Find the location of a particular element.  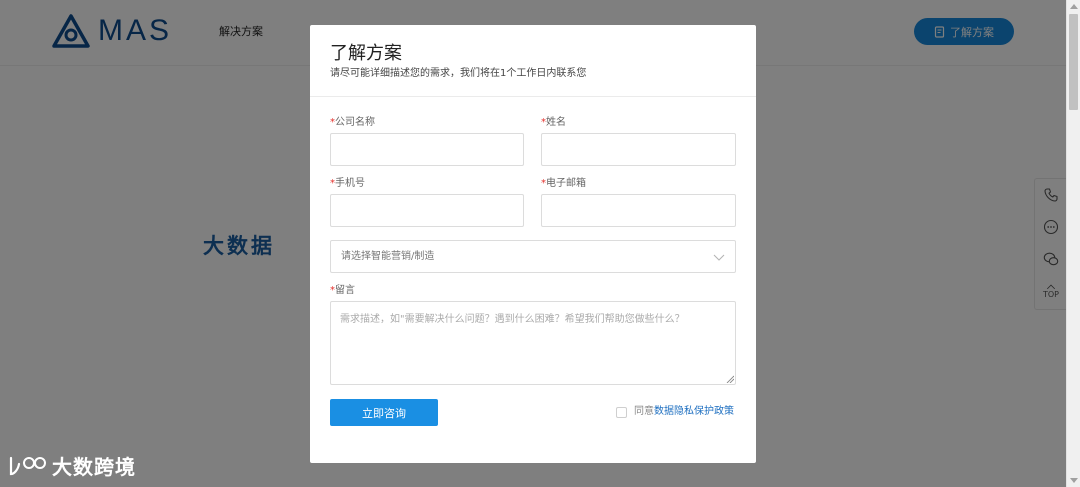

submit-inquiry-button: 立即咨询 is located at coordinates (384, 412).